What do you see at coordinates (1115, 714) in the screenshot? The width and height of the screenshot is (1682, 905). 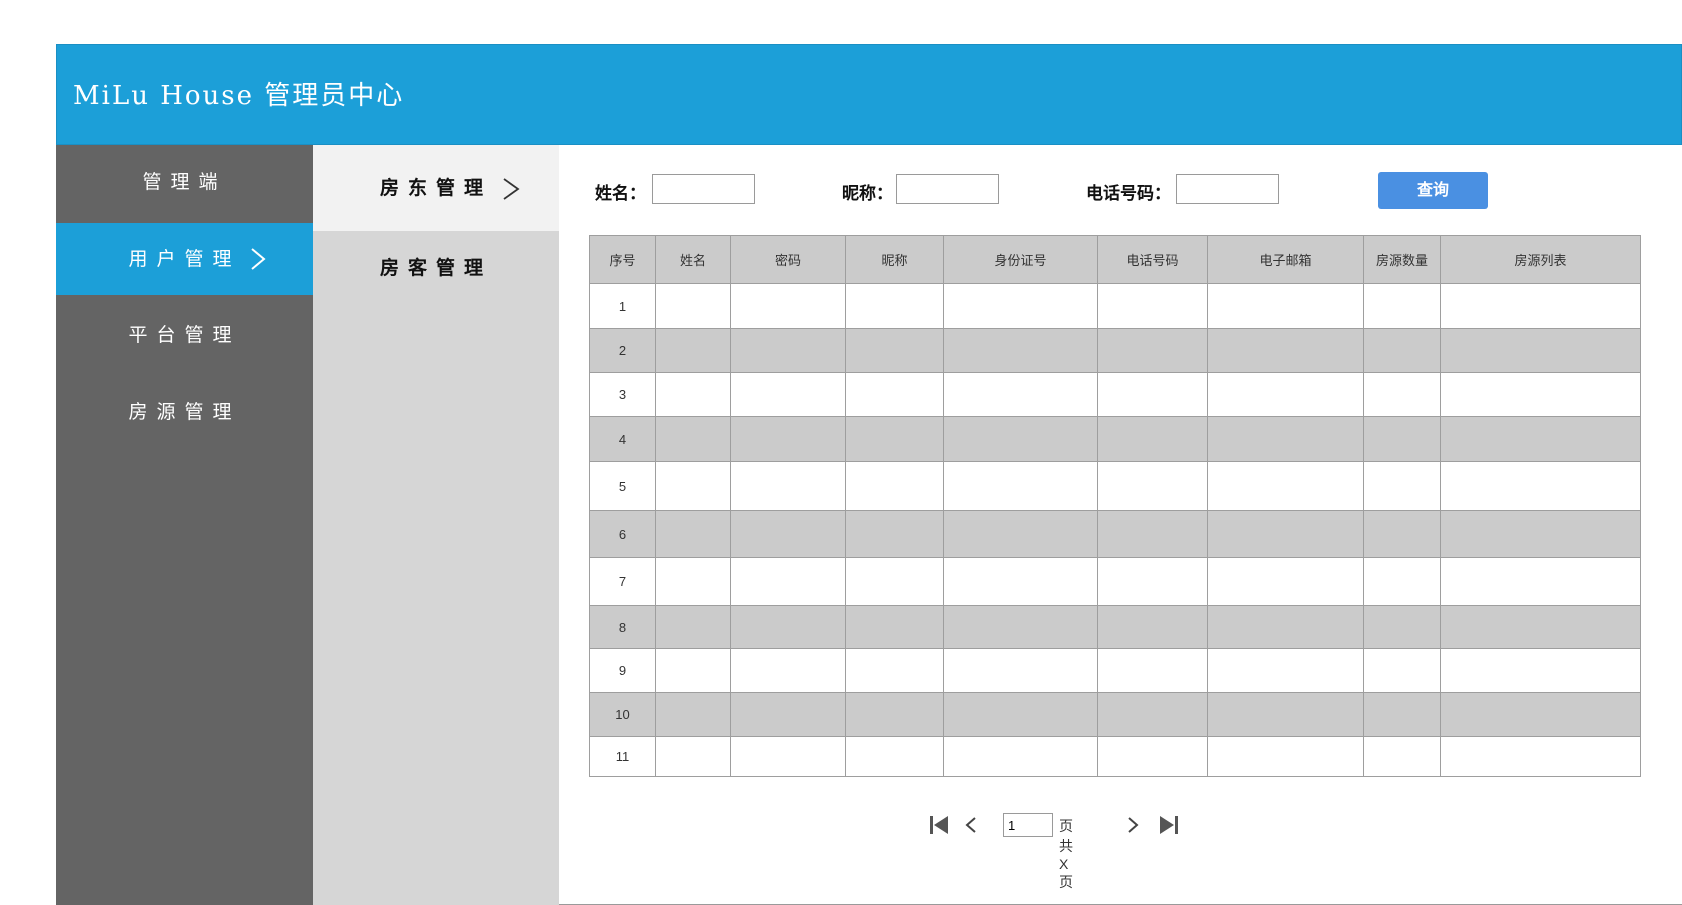 I see `table-row: 10` at bounding box center [1115, 714].